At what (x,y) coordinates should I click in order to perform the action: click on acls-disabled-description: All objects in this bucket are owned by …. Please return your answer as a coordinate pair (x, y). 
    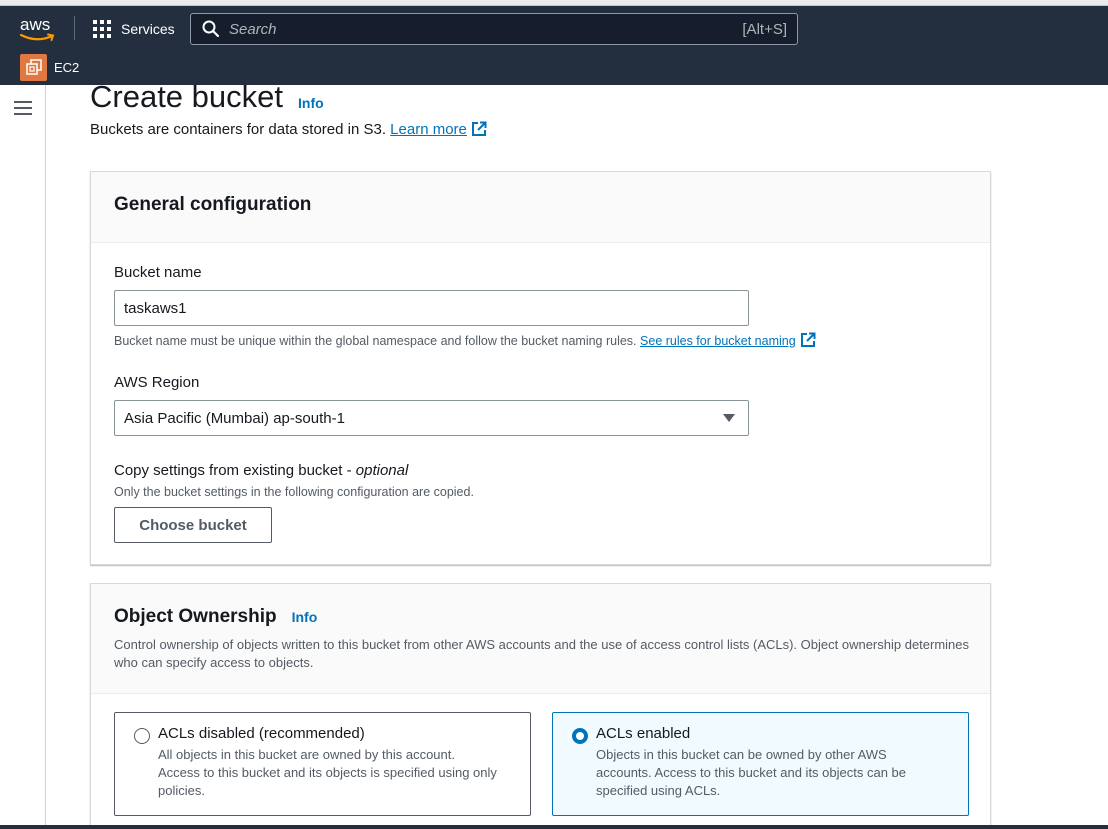
    Looking at the image, I should click on (327, 772).